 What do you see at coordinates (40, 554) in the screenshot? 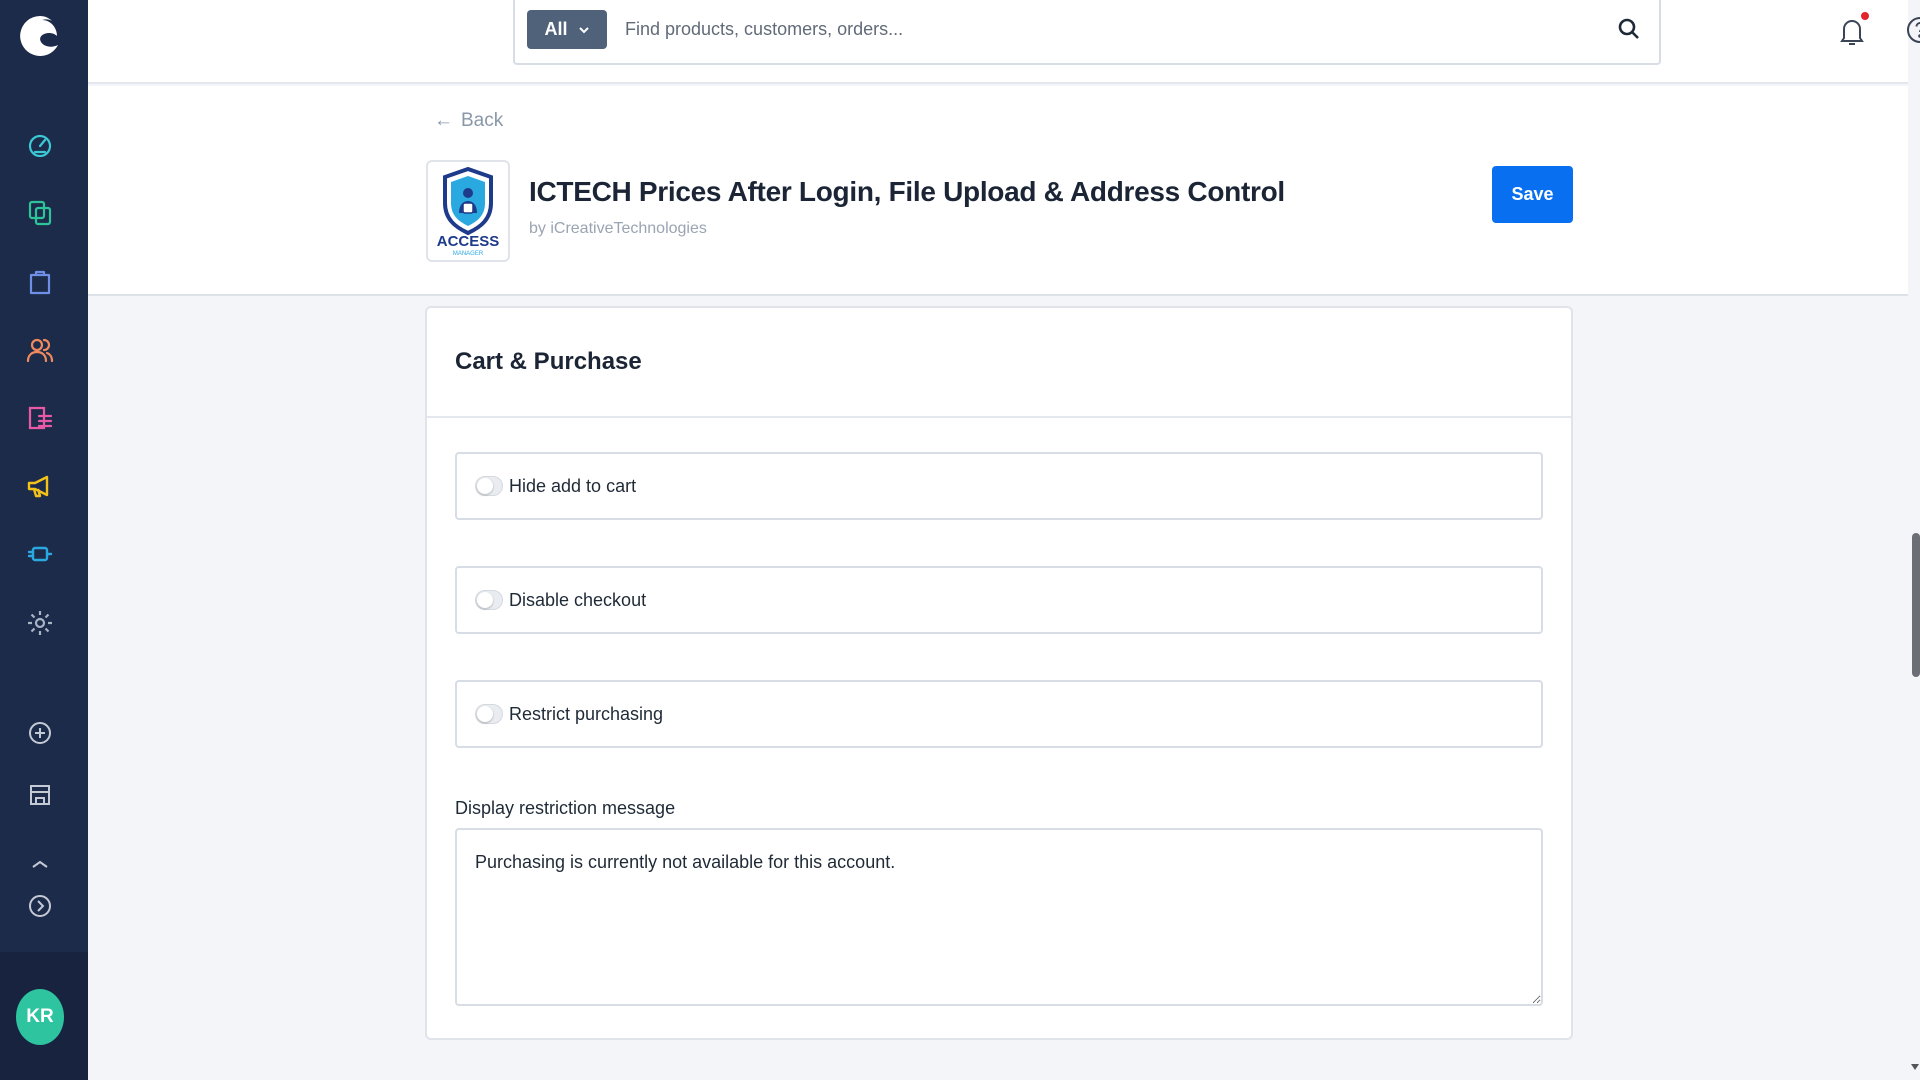
I see `extensions-icon` at bounding box center [40, 554].